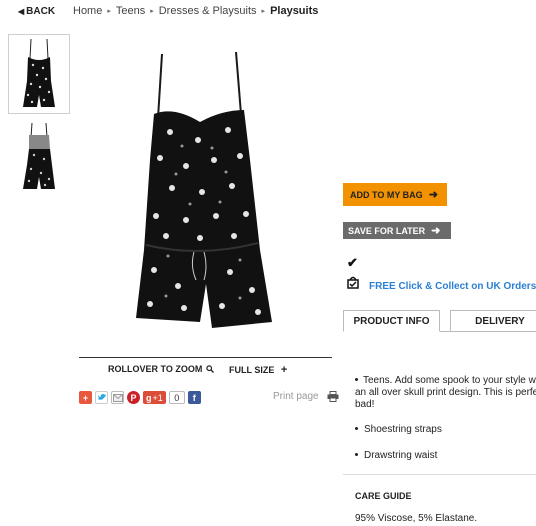 The image size is (536, 526). I want to click on plus-icon: +, so click(284, 370).